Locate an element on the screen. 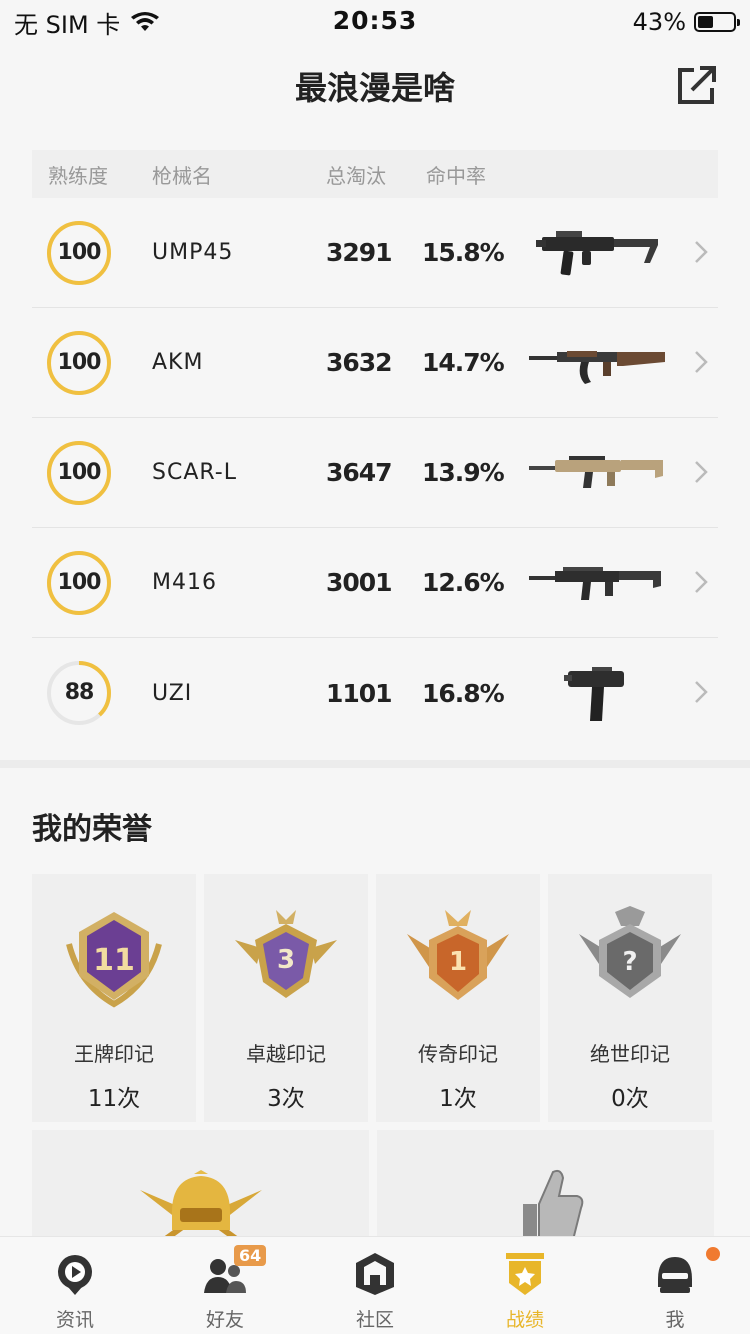 The image size is (750, 1334). weapon-row: 100 AKM 3632 14.7% is located at coordinates (375, 363).